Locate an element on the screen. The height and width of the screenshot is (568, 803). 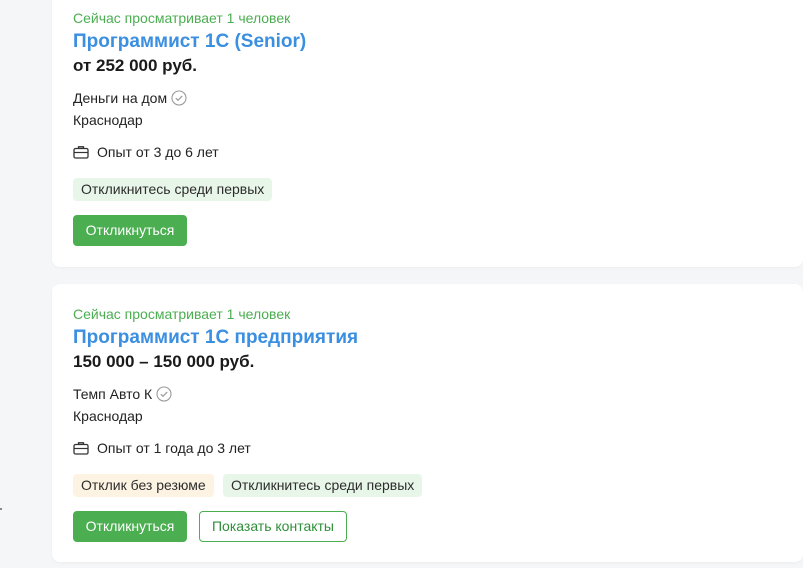
vacancy-title-link: Программист 1С (Senior) is located at coordinates (189, 42).